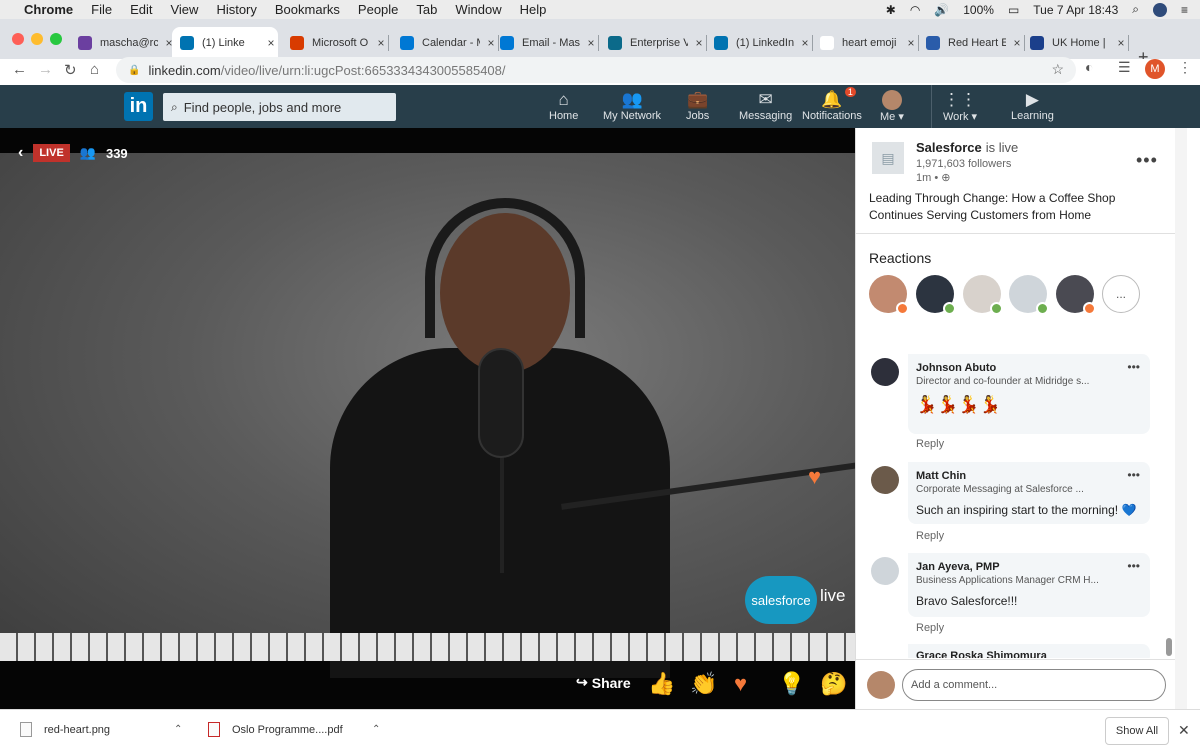 The height and width of the screenshot is (750, 1200). Describe the element at coordinates (307, 9) in the screenshot. I see `menu-bookmarks: Bookmarks` at that location.